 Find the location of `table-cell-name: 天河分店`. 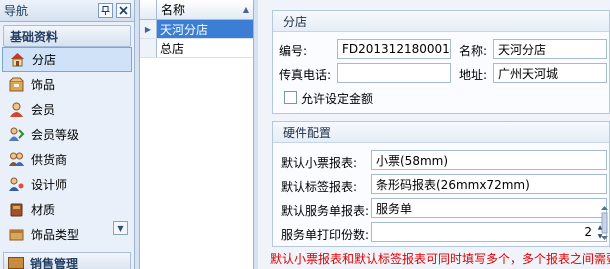

table-cell-name: 天河分店 is located at coordinates (205, 29).